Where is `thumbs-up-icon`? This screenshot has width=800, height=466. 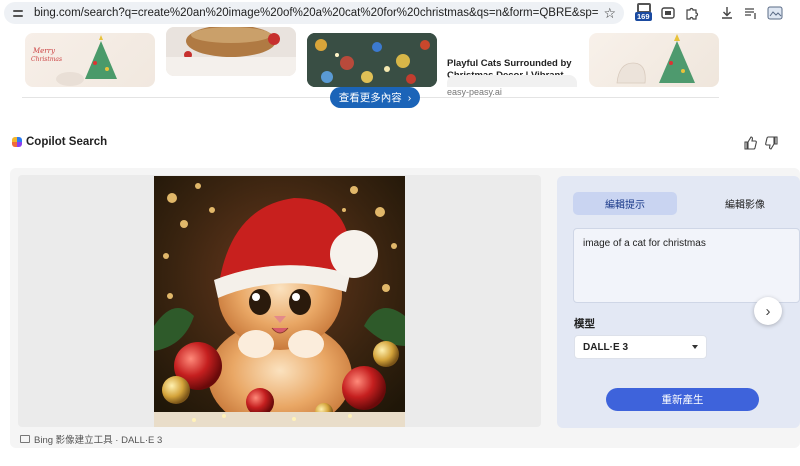 thumbs-up-icon is located at coordinates (750, 144).